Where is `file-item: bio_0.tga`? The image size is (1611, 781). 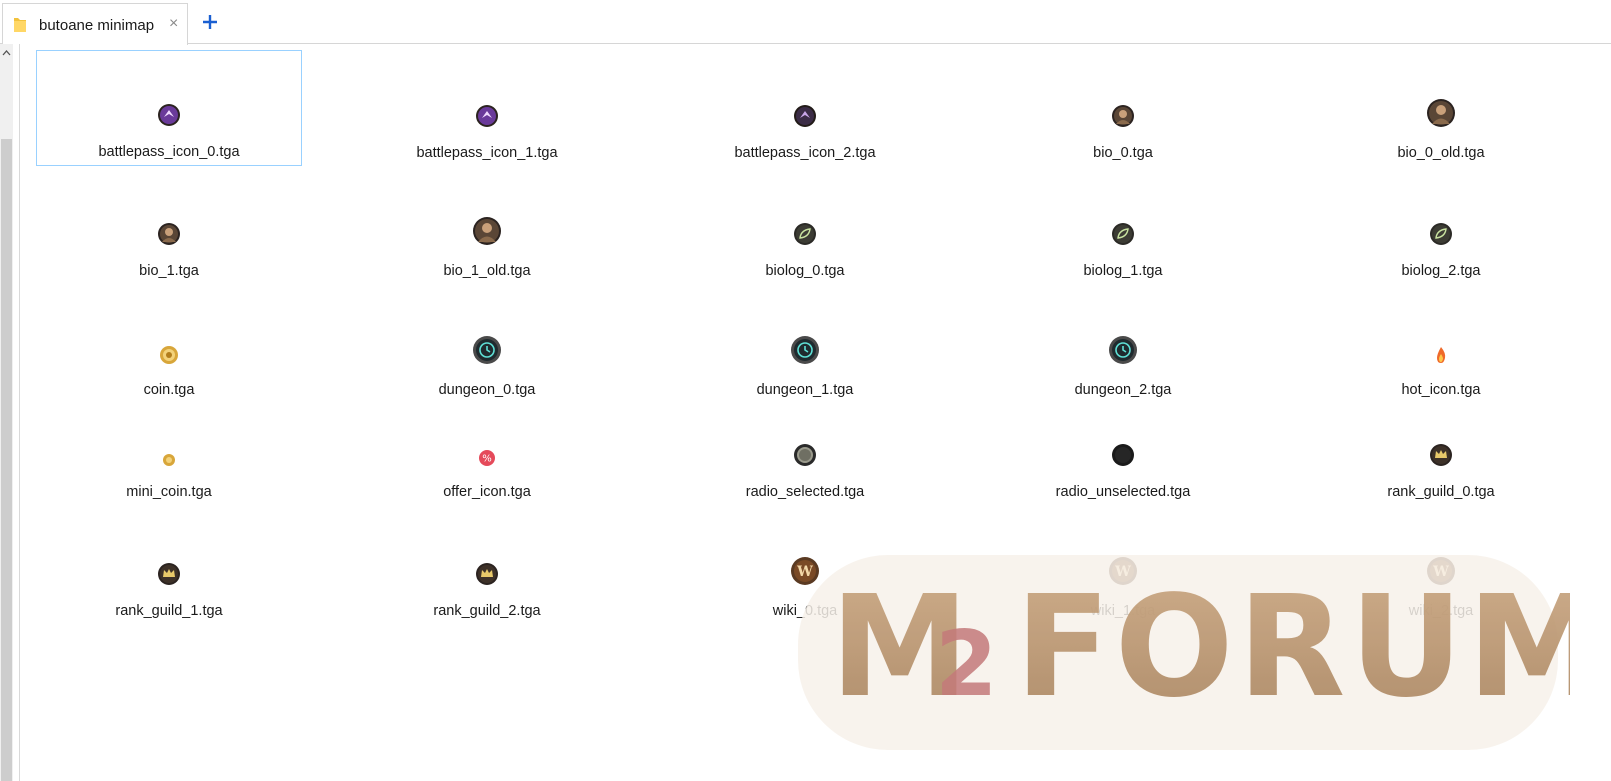 file-item: bio_0.tga is located at coordinates (1123, 108).